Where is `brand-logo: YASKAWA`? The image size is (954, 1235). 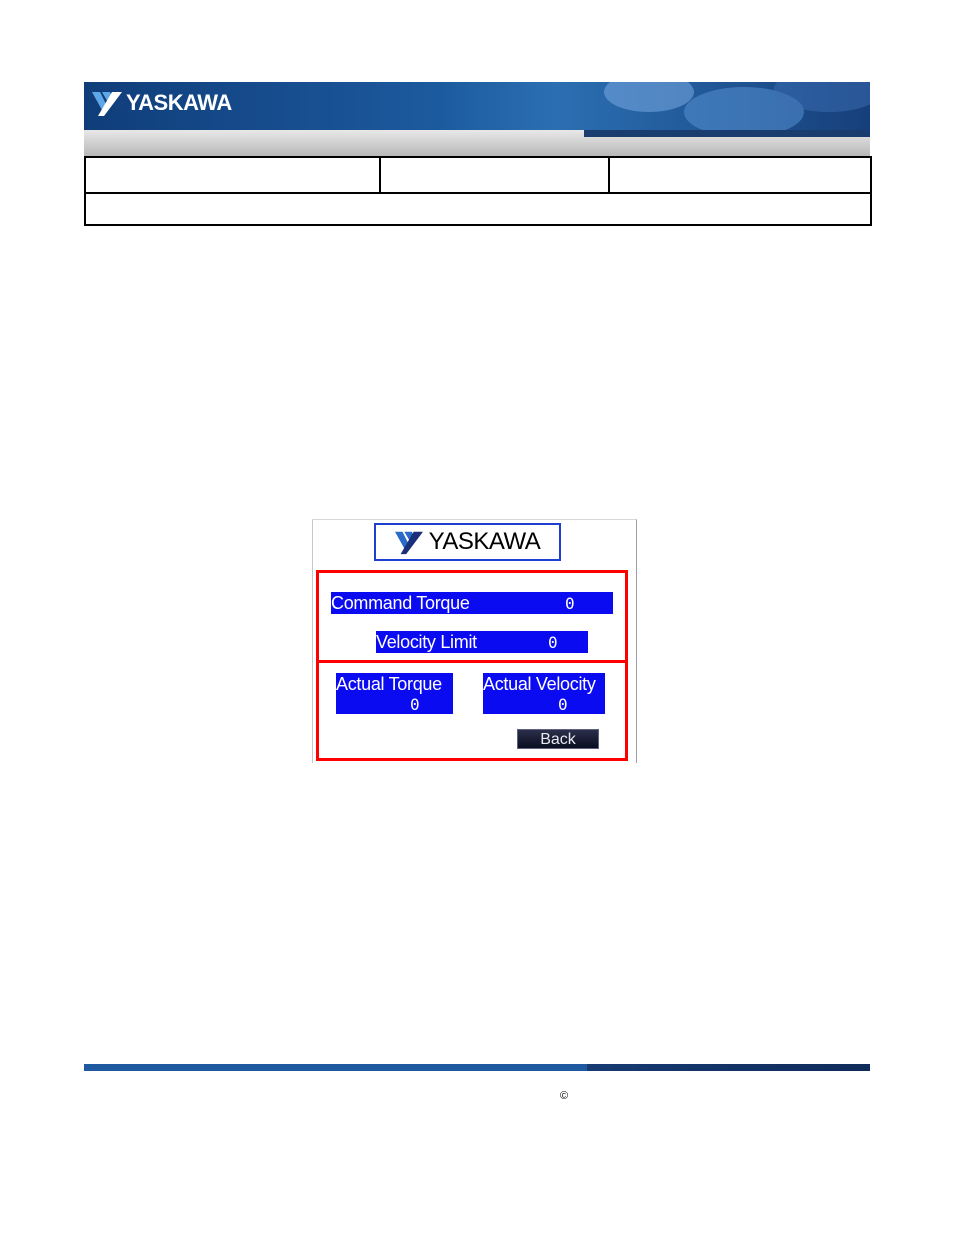 brand-logo: YASKAWA is located at coordinates (162, 103).